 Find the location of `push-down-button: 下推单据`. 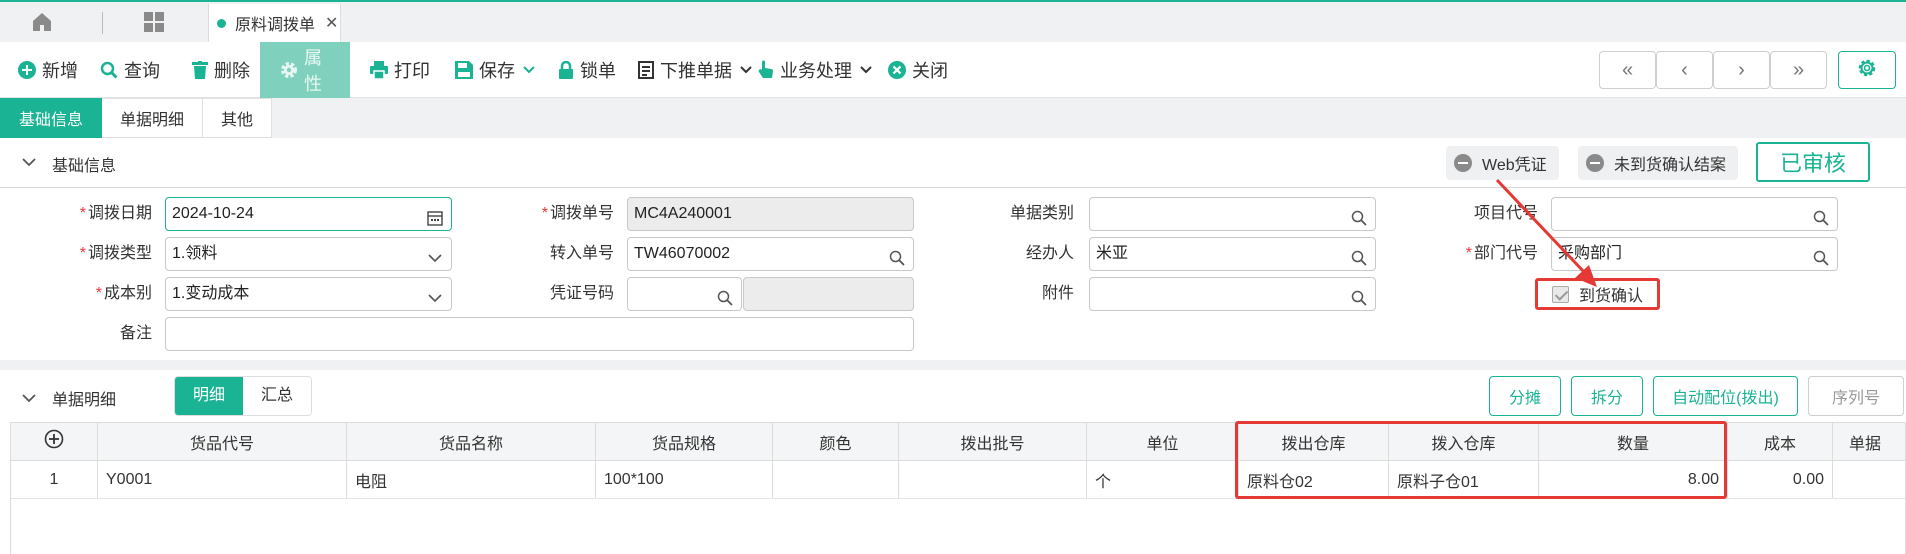

push-down-button: 下推单据 is located at coordinates (695, 70).